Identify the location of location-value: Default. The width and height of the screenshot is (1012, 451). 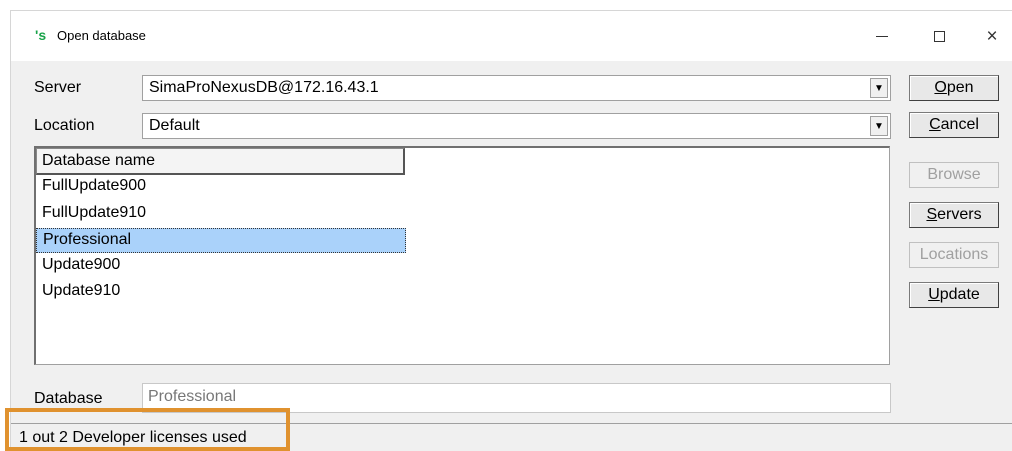
(174, 125).